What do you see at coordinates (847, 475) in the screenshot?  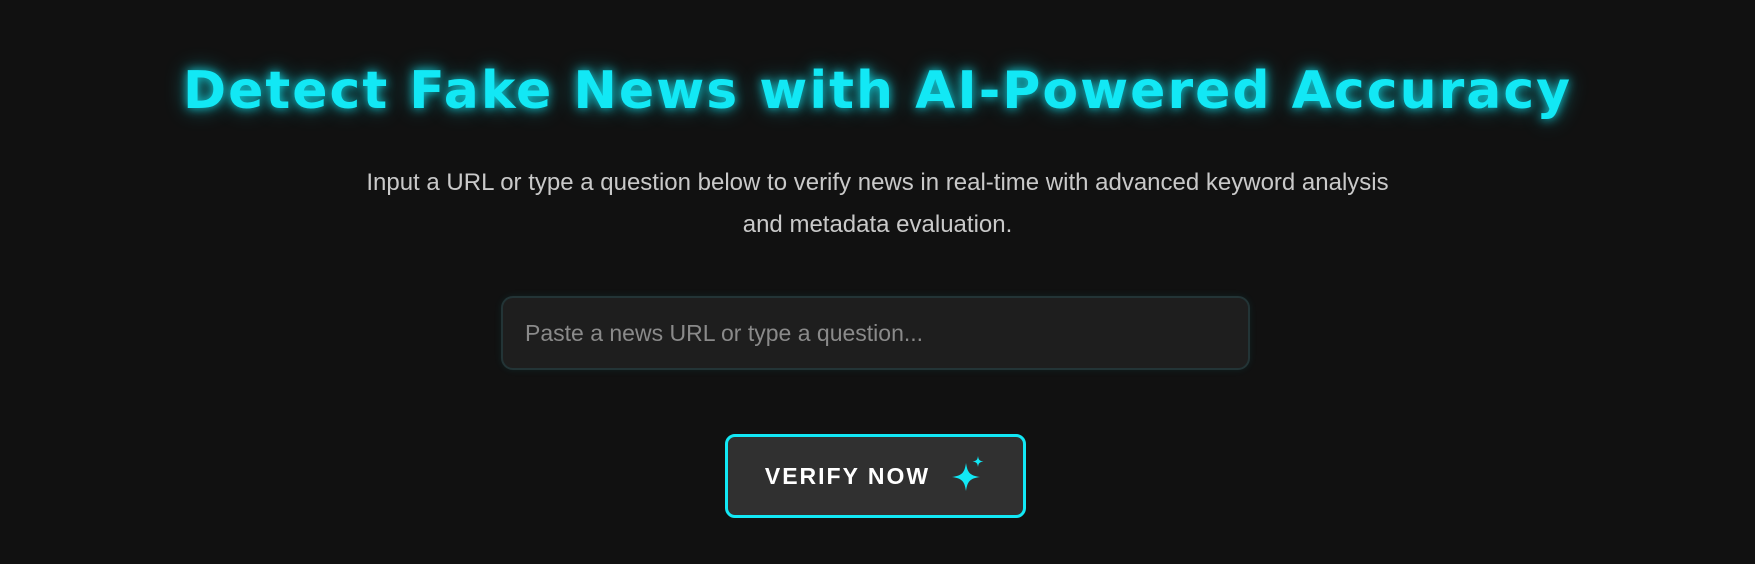 I see `verify-now-label: VERIFY NOW` at bounding box center [847, 475].